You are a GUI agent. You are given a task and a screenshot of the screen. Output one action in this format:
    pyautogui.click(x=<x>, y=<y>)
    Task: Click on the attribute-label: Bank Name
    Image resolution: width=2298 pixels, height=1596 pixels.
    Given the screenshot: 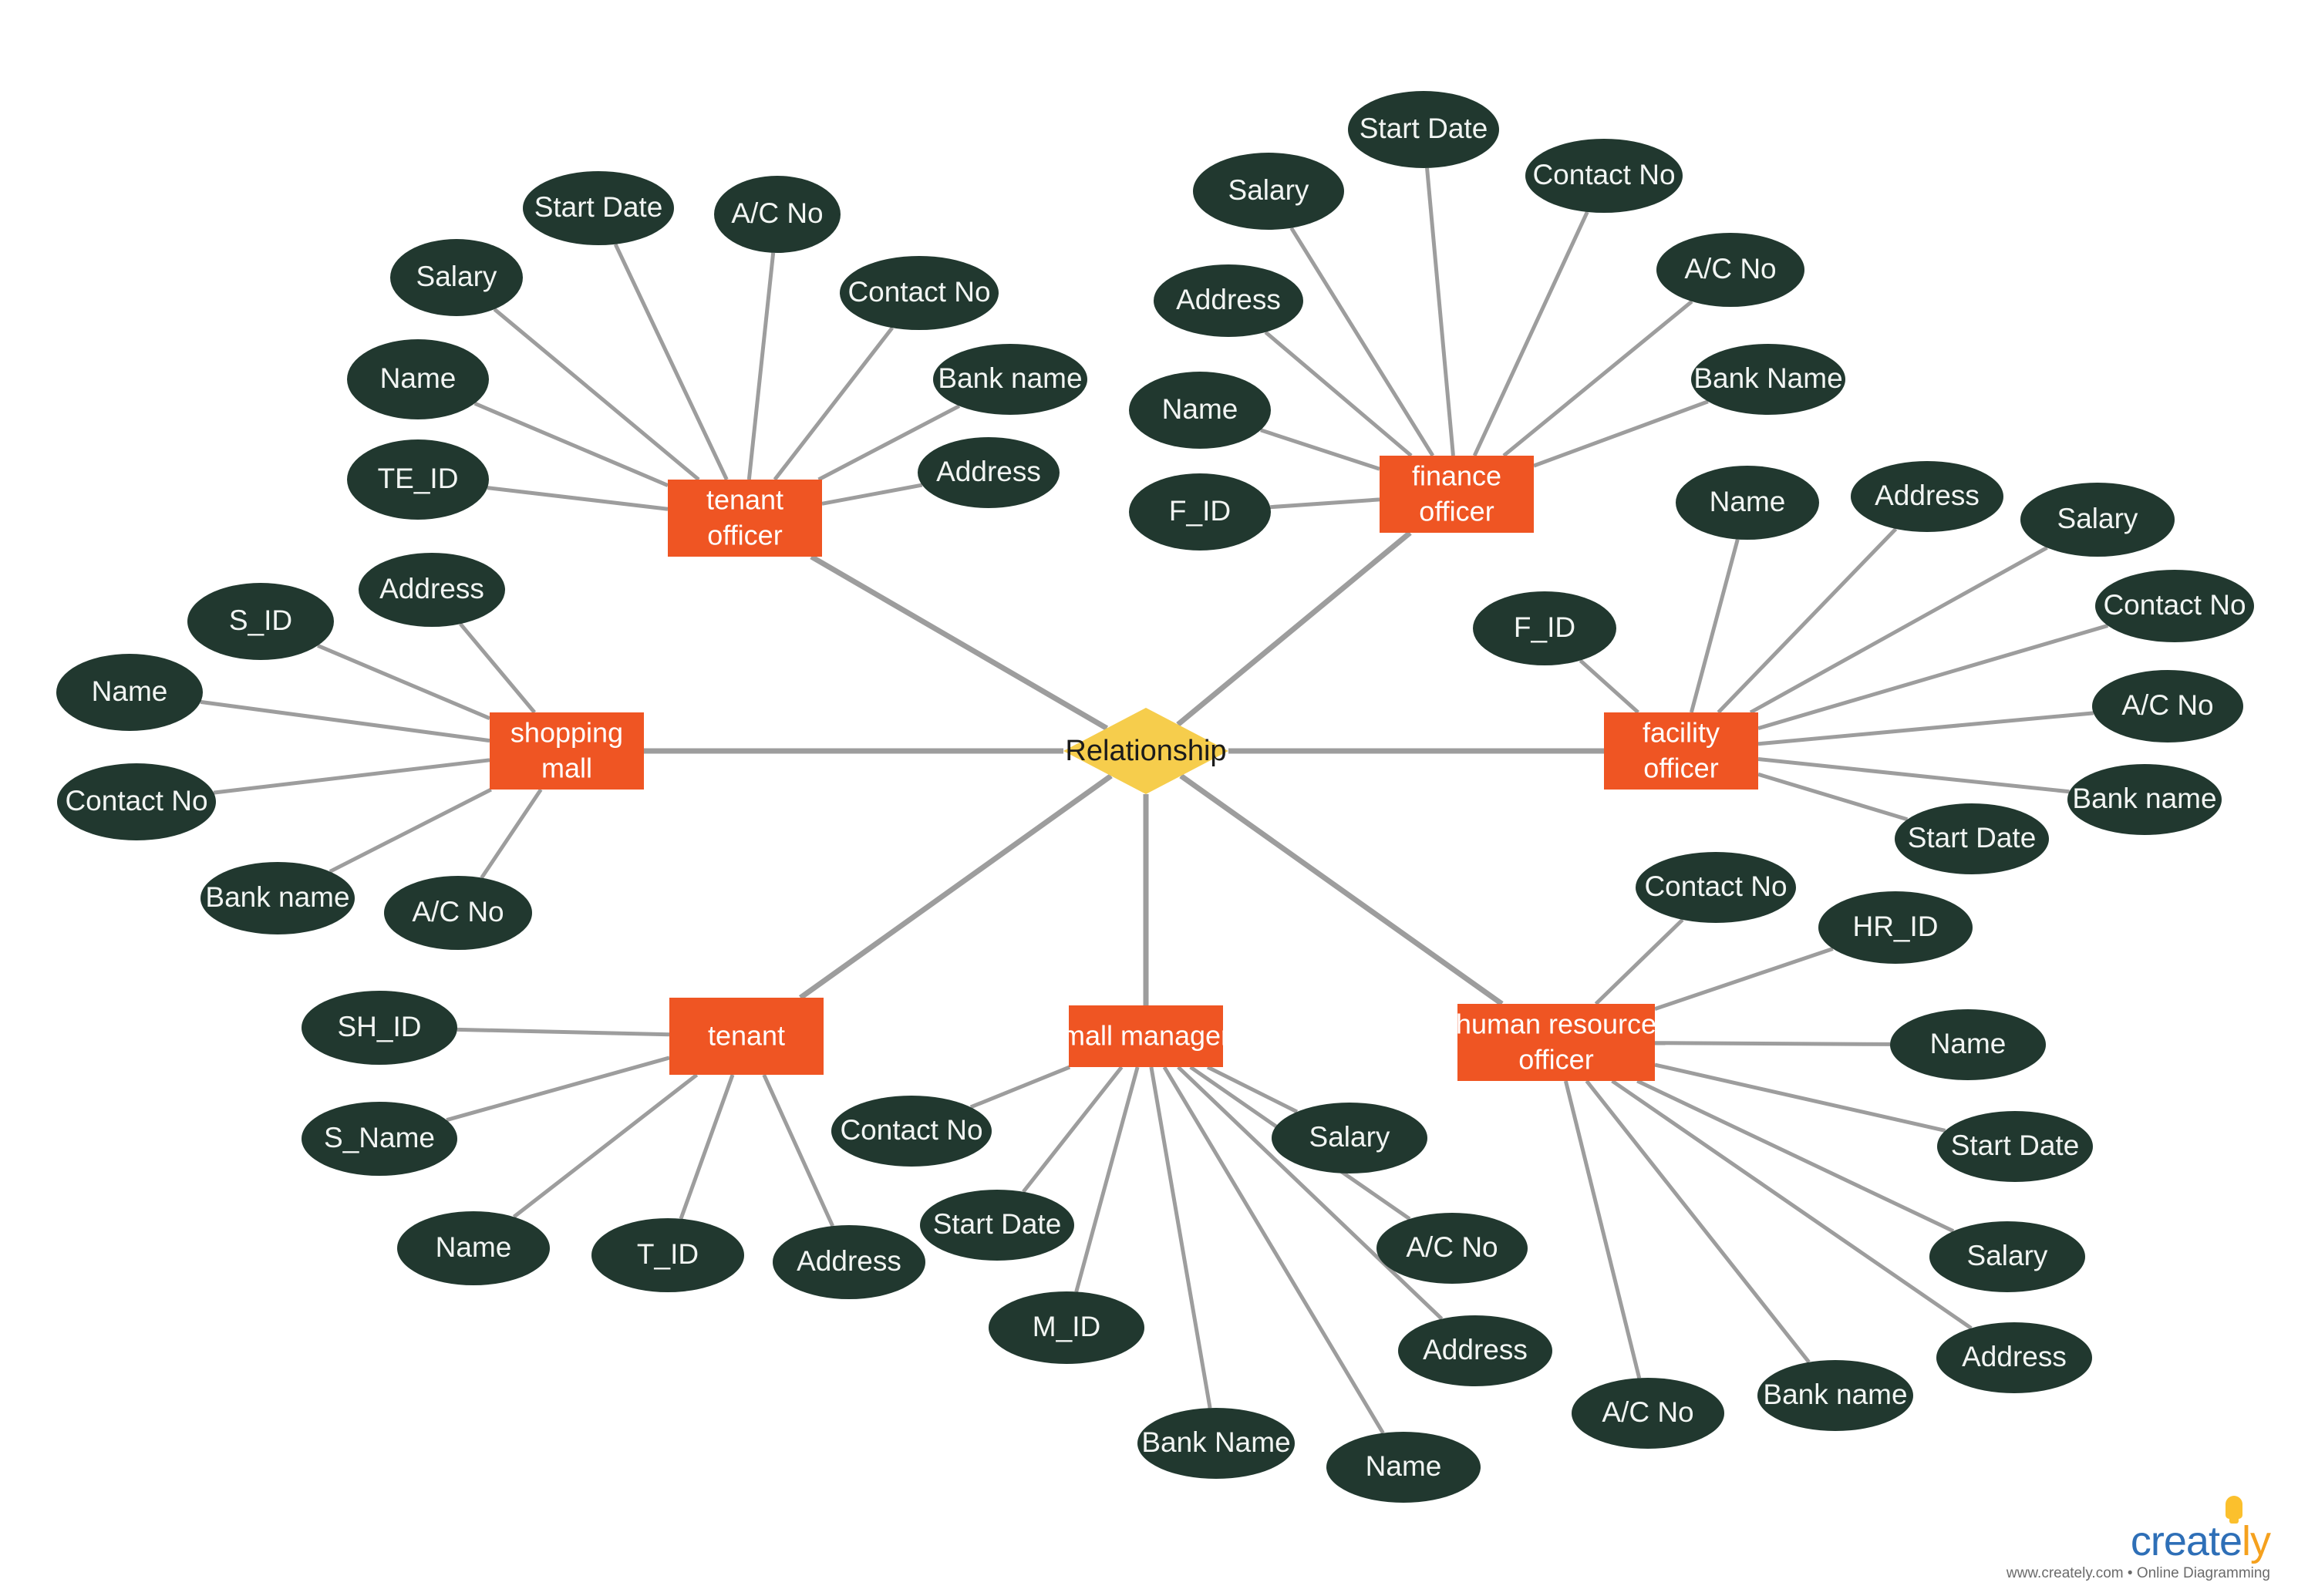 What is the action you would take?
    pyautogui.click(x=1767, y=378)
    